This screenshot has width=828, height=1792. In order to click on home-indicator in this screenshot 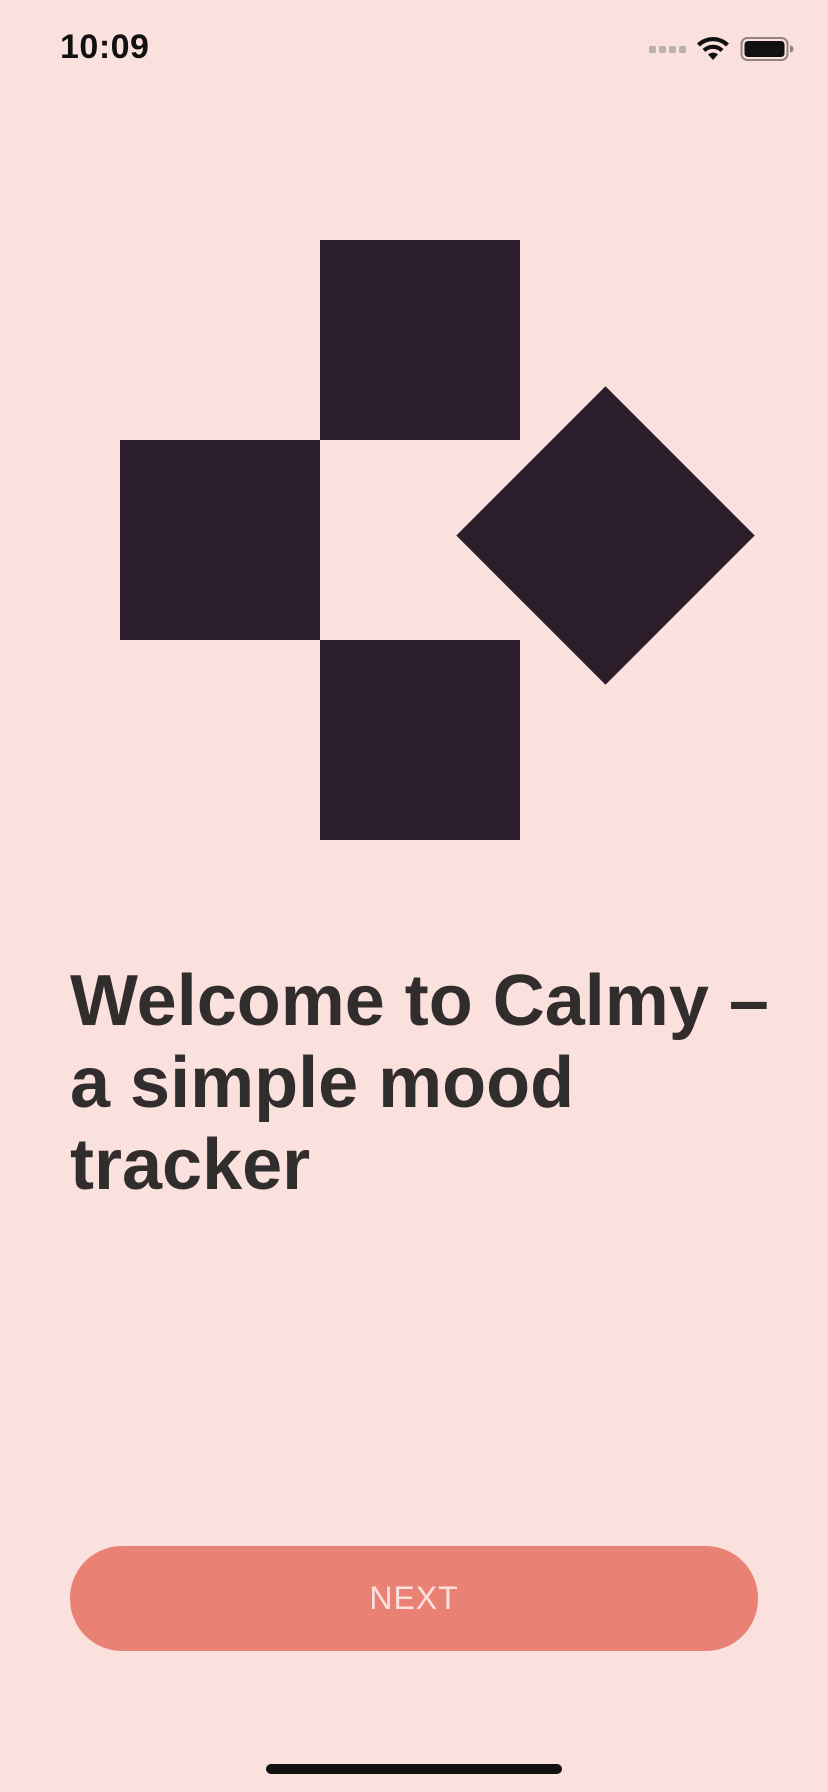, I will do `click(414, 1769)`.